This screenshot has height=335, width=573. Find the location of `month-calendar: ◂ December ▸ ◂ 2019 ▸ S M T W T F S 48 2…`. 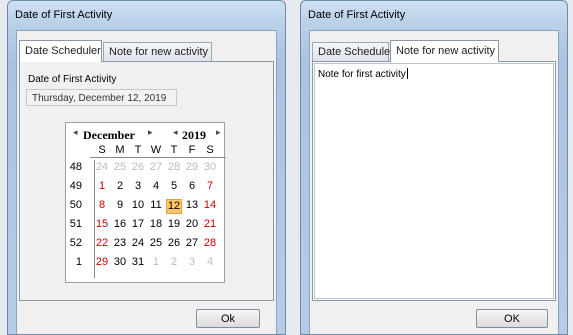

month-calendar: ◂ December ▸ ◂ 2019 ▸ S M T W T F S 48 2… is located at coordinates (145, 202).